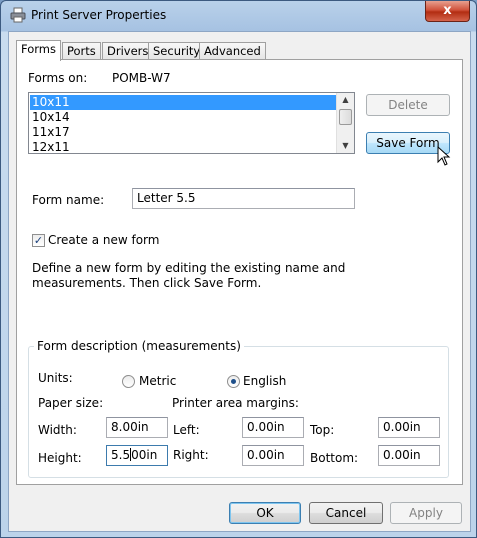 The height and width of the screenshot is (538, 477). I want to click on list-item: 11x17, so click(183, 132).